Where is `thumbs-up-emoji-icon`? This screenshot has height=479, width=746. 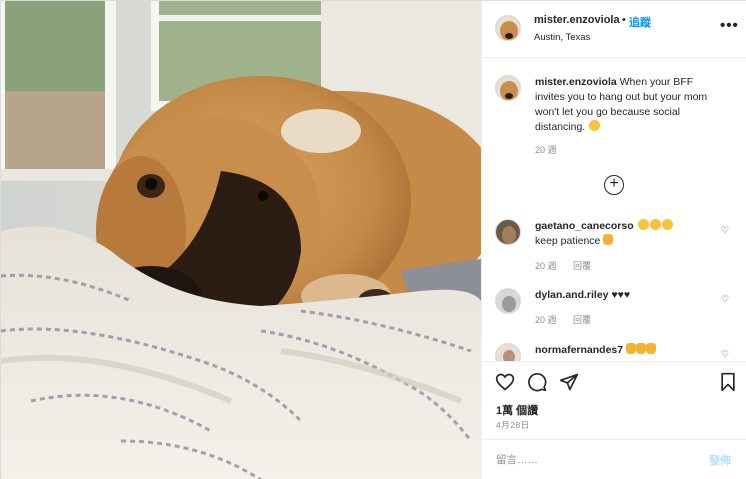
thumbs-up-emoji-icon is located at coordinates (608, 239).